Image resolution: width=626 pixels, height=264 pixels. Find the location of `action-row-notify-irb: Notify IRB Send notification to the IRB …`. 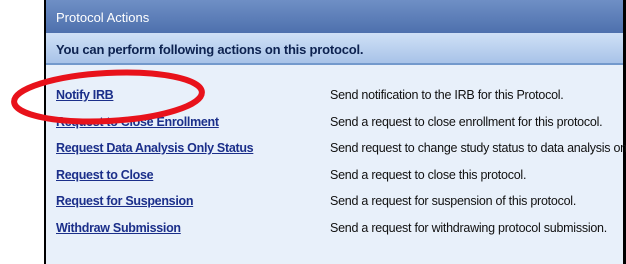

action-row-notify-irb: Notify IRB Send notification to the IRB … is located at coordinates (334, 93).